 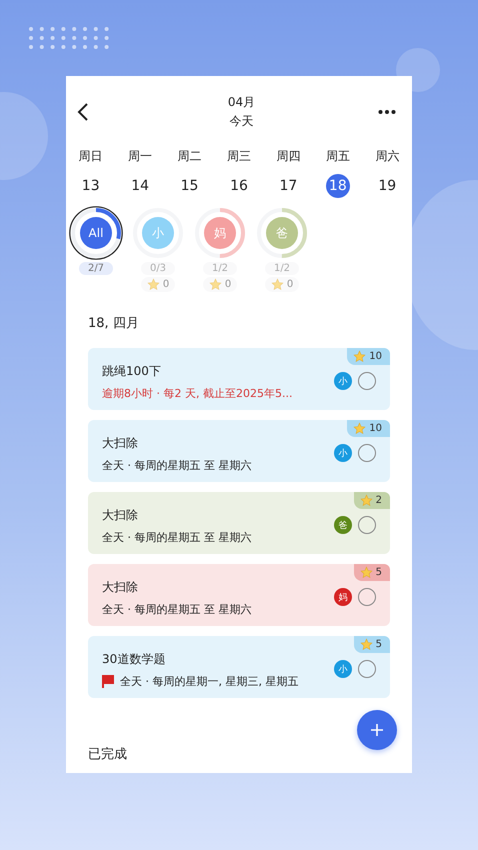 I want to click on add-button, so click(x=377, y=730).